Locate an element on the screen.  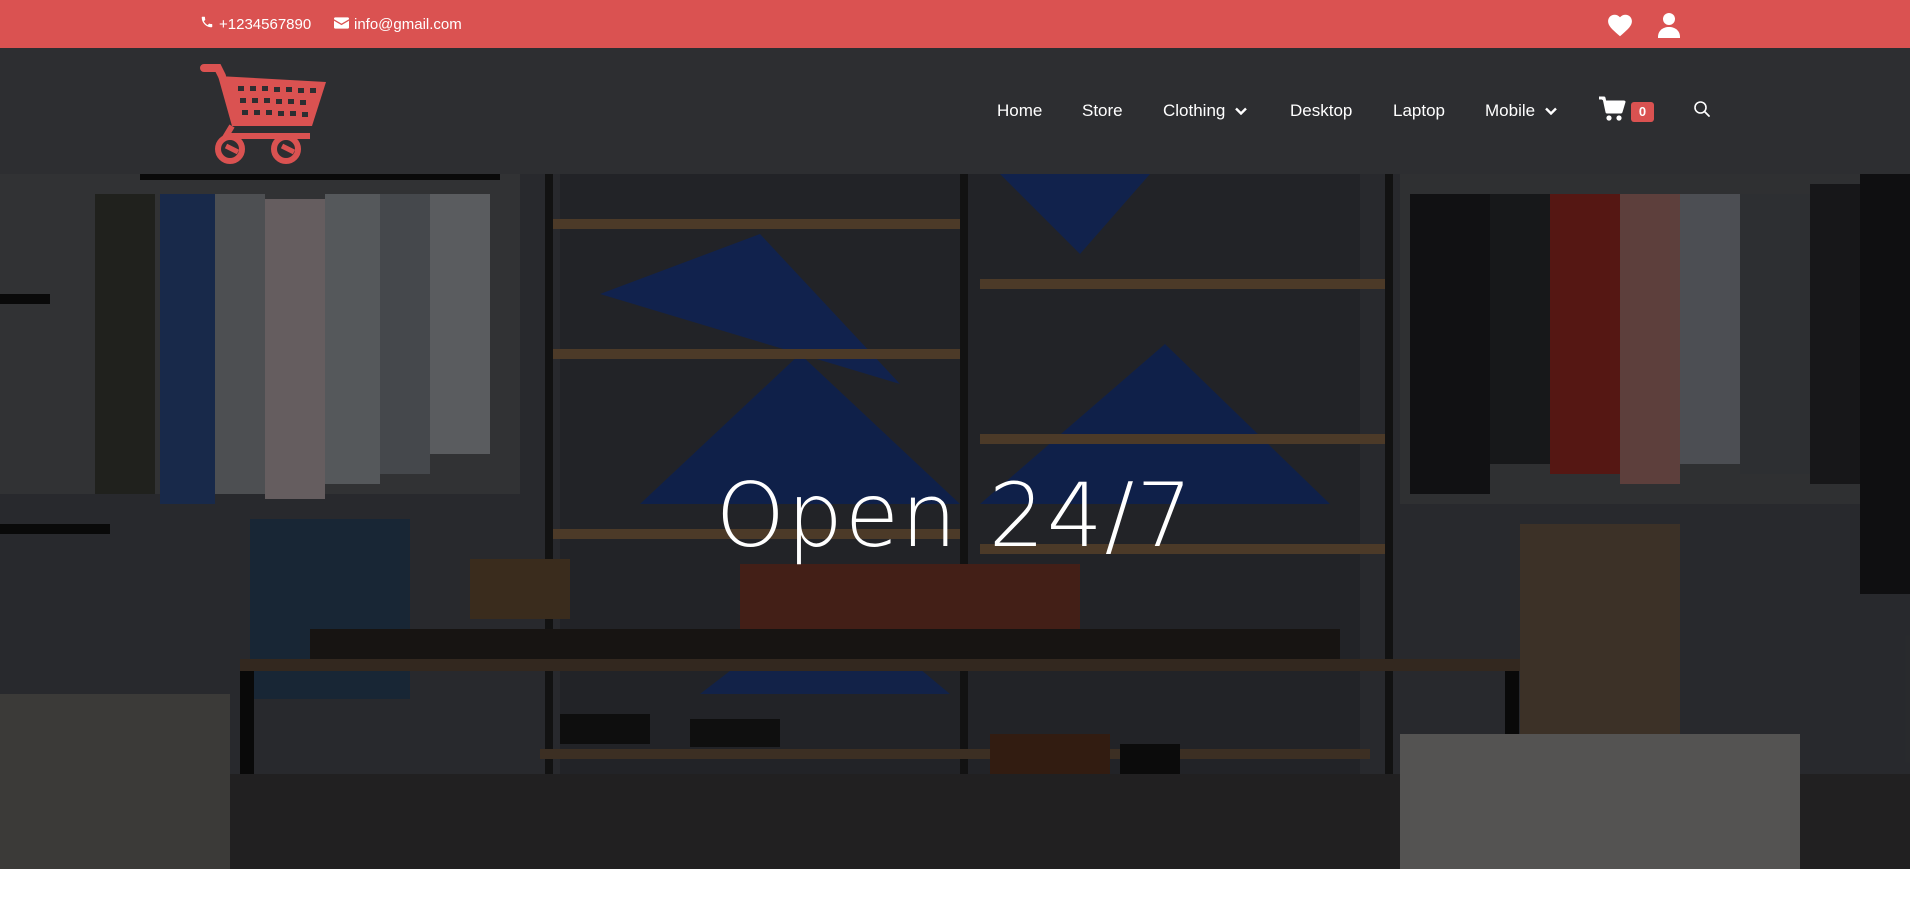
nav-label: Store is located at coordinates (1102, 110).